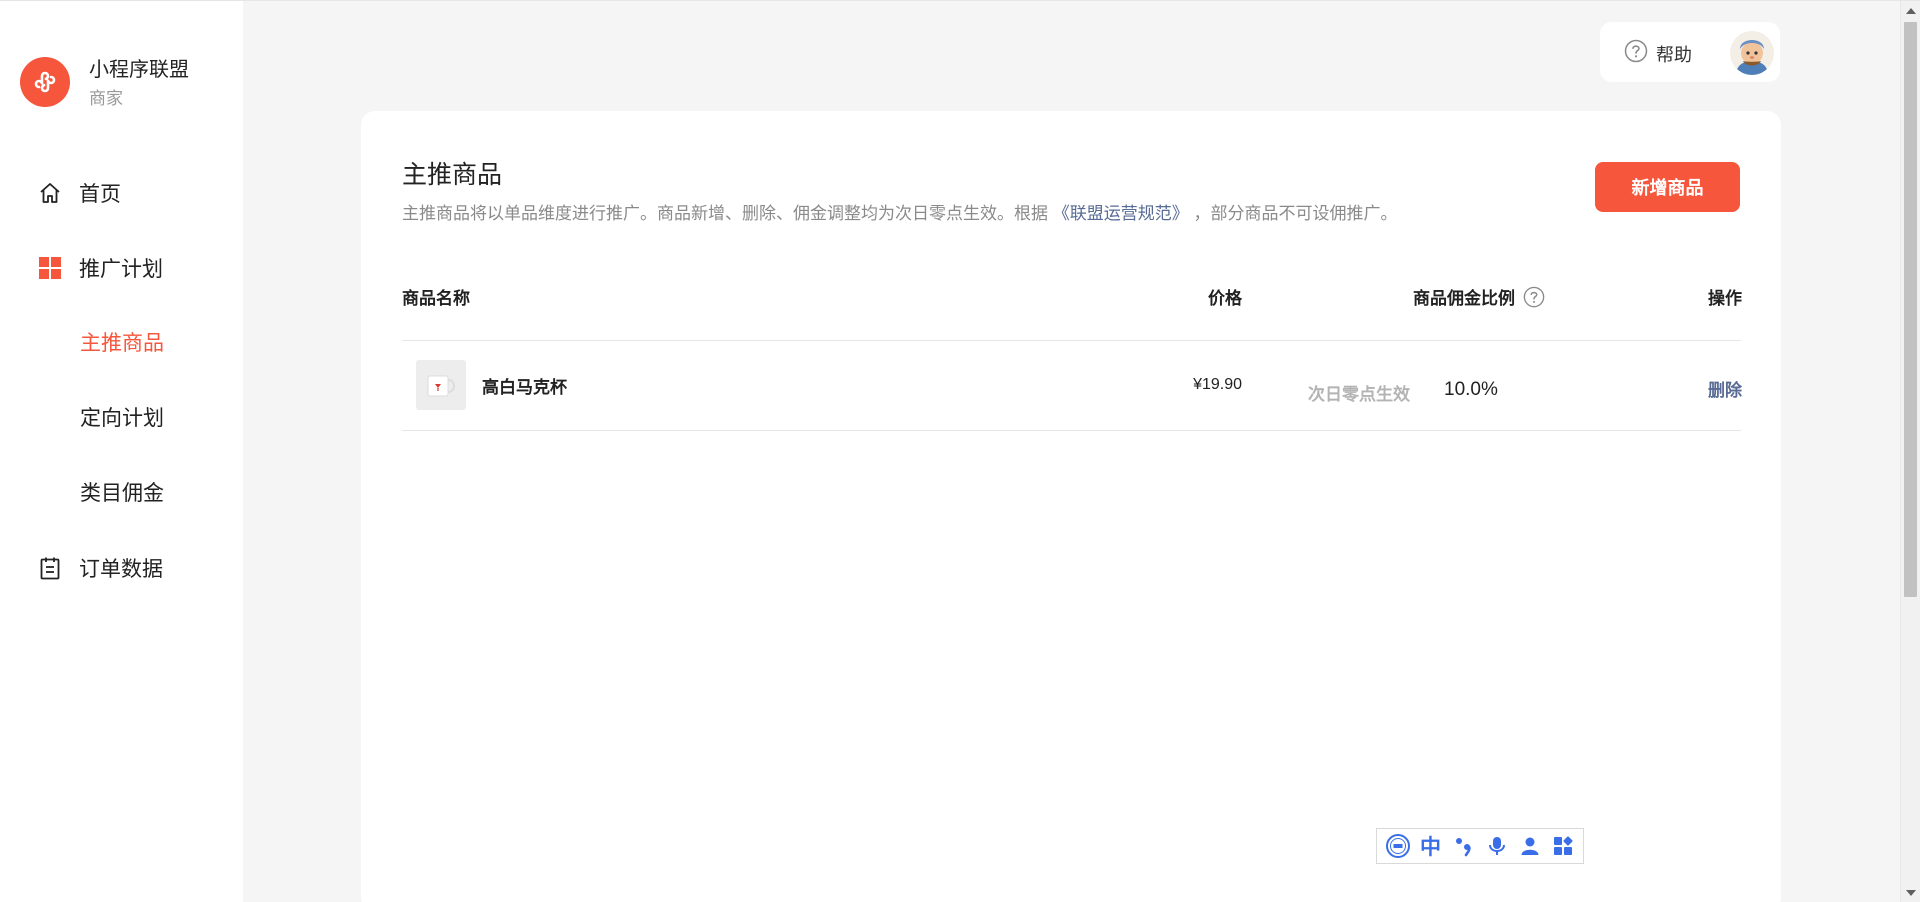 Image resolution: width=1920 pixels, height=902 pixels. I want to click on sidebar-item-promotion-plan: 推广计划, so click(121, 268).